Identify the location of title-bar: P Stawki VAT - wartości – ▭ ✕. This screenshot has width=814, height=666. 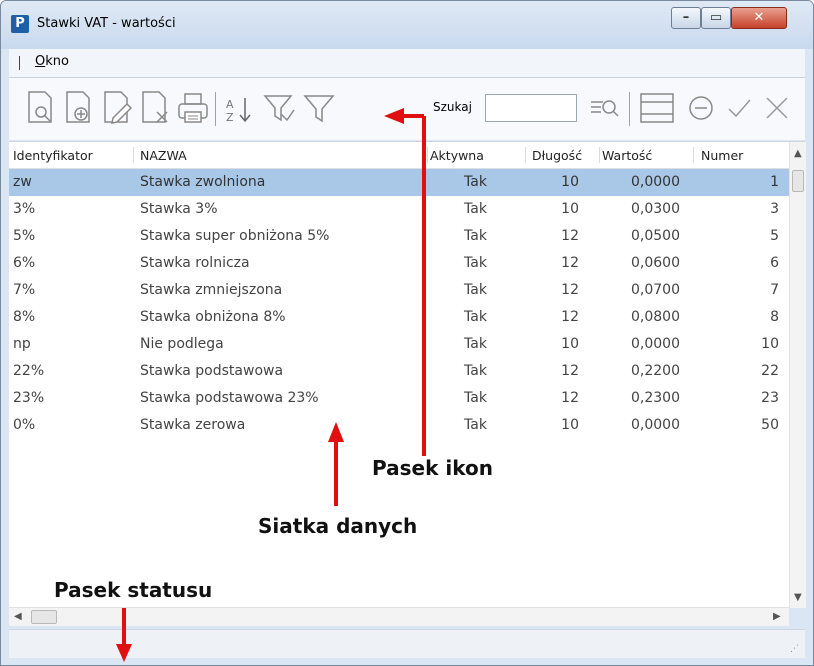
(407, 25).